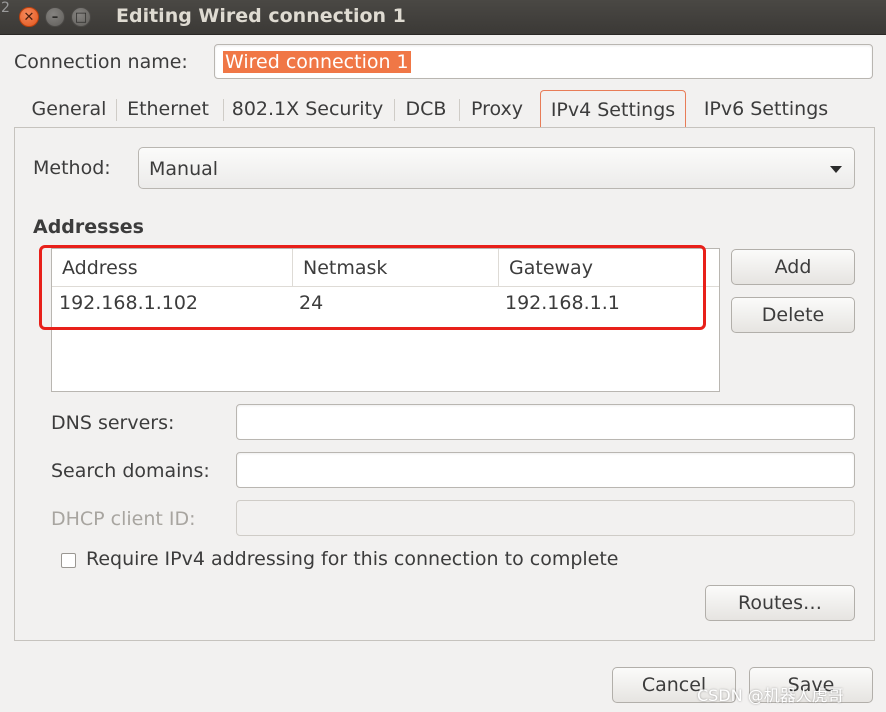 This screenshot has width=886, height=712. What do you see at coordinates (29, 17) in the screenshot?
I see `close-icon: ✕` at bounding box center [29, 17].